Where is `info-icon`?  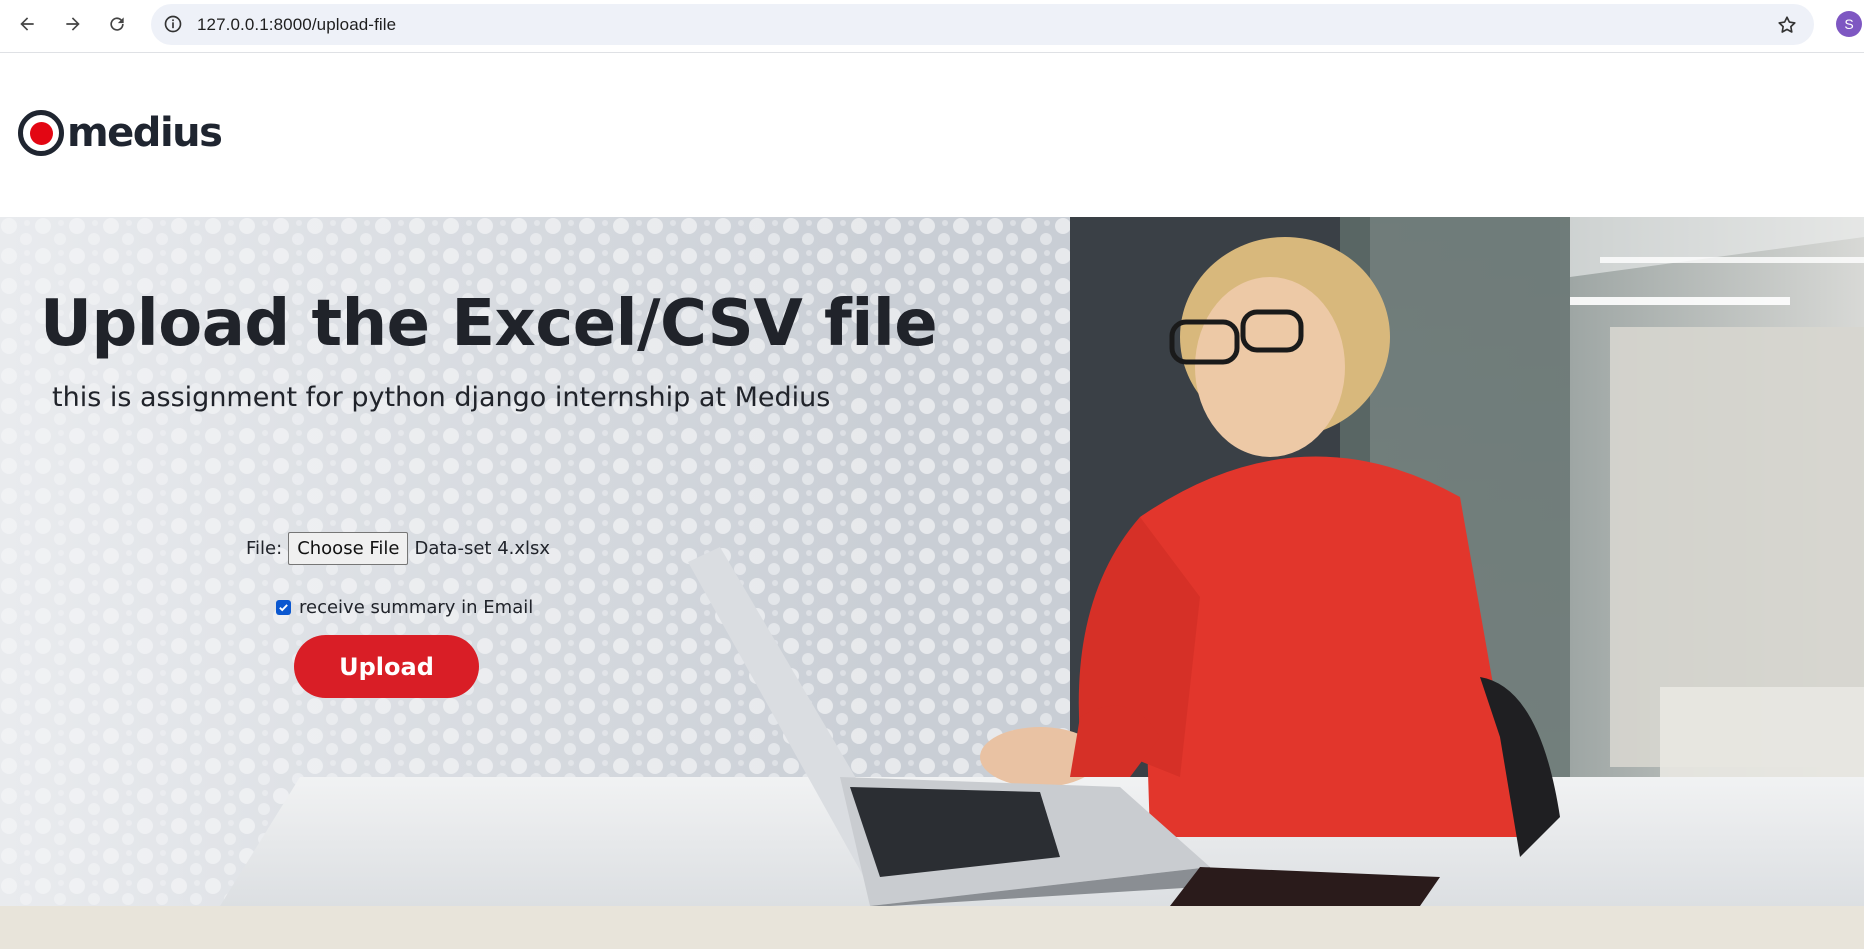 info-icon is located at coordinates (173, 24).